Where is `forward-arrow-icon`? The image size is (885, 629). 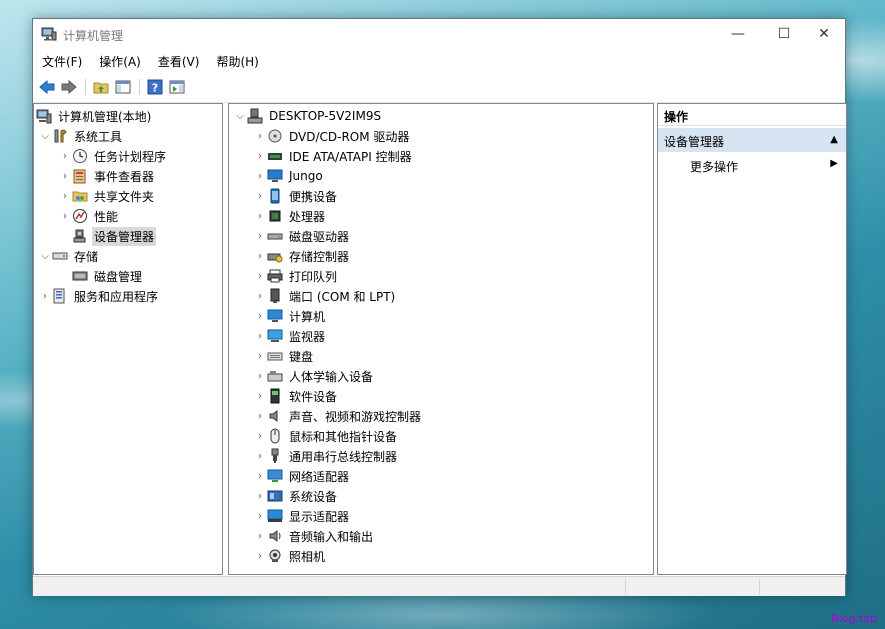 forward-arrow-icon is located at coordinates (69, 87).